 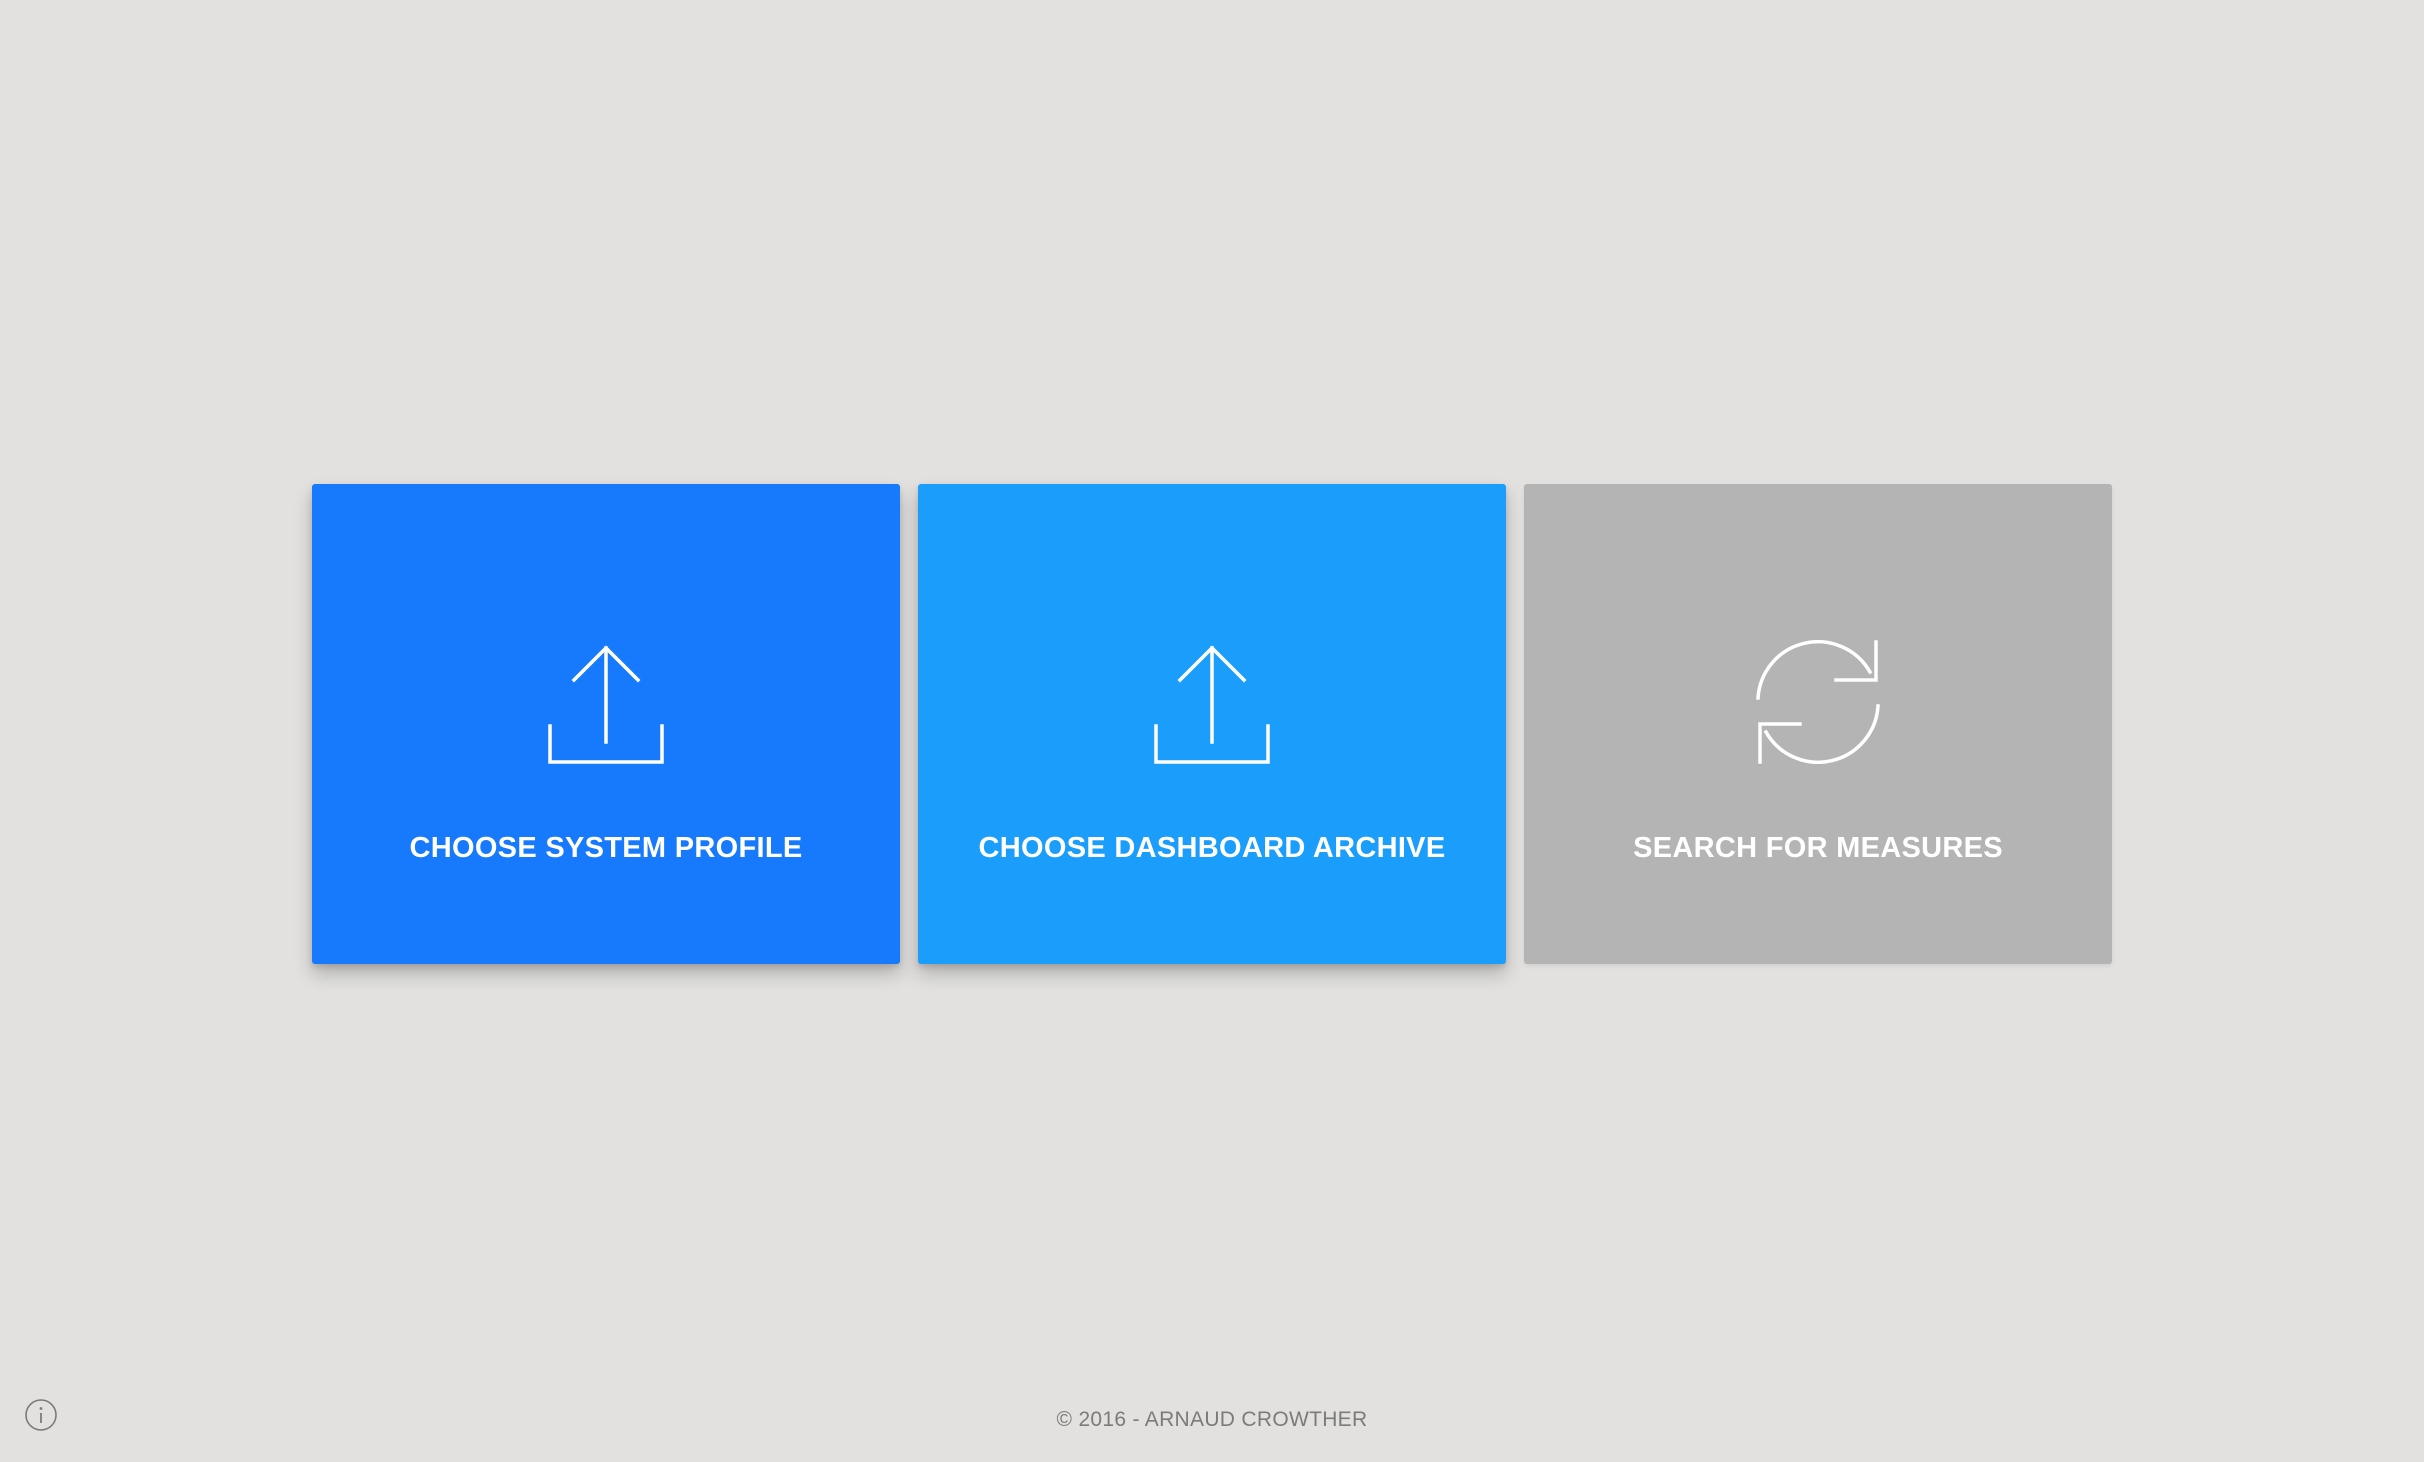 What do you see at coordinates (1212, 848) in the screenshot?
I see `choose-dashboard-archive-label: CHOOSE DASHBOARD ARCHIVE` at bounding box center [1212, 848].